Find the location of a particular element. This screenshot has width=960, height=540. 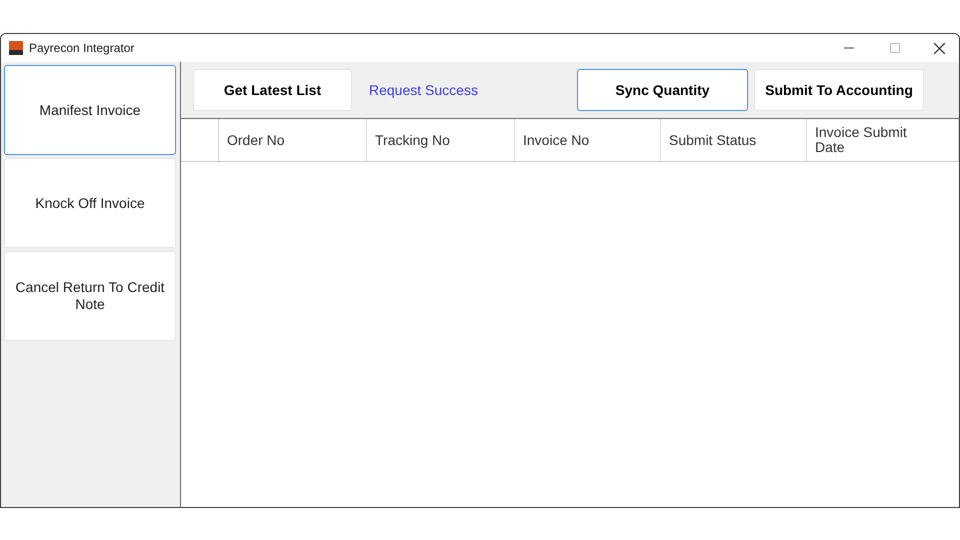

toolbar-button: Sync Quantity is located at coordinates (662, 90).